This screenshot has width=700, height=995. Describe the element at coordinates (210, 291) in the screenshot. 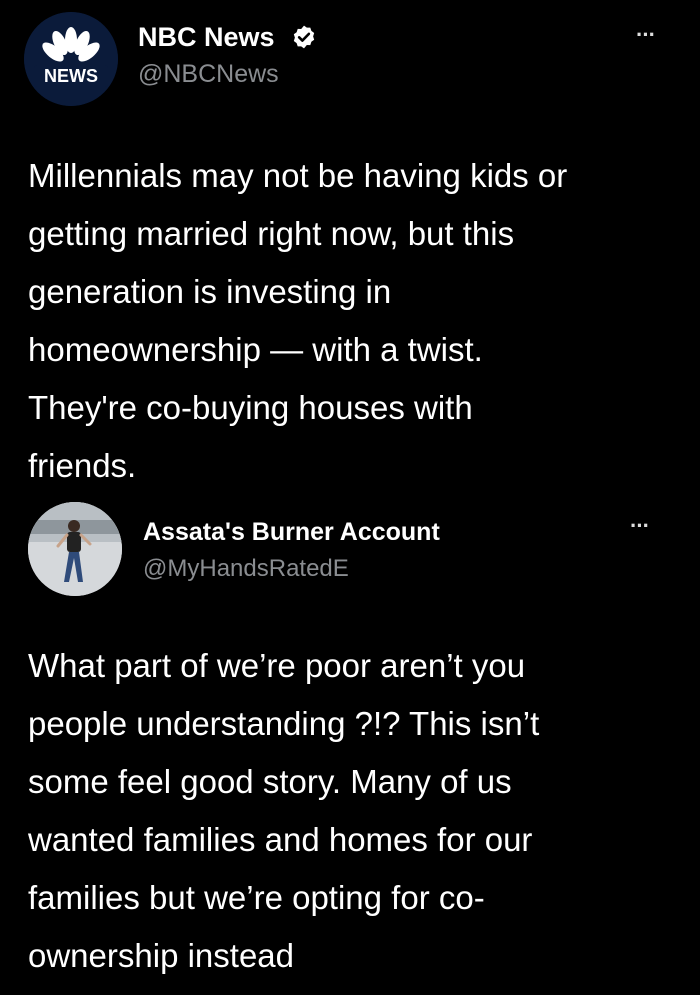

I see `tweet-text-line: generation is investing in` at that location.